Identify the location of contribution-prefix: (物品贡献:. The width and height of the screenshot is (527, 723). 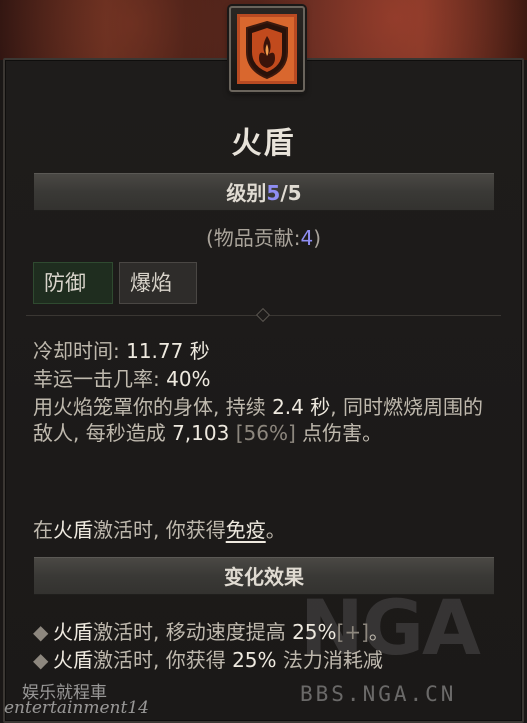
(253, 238).